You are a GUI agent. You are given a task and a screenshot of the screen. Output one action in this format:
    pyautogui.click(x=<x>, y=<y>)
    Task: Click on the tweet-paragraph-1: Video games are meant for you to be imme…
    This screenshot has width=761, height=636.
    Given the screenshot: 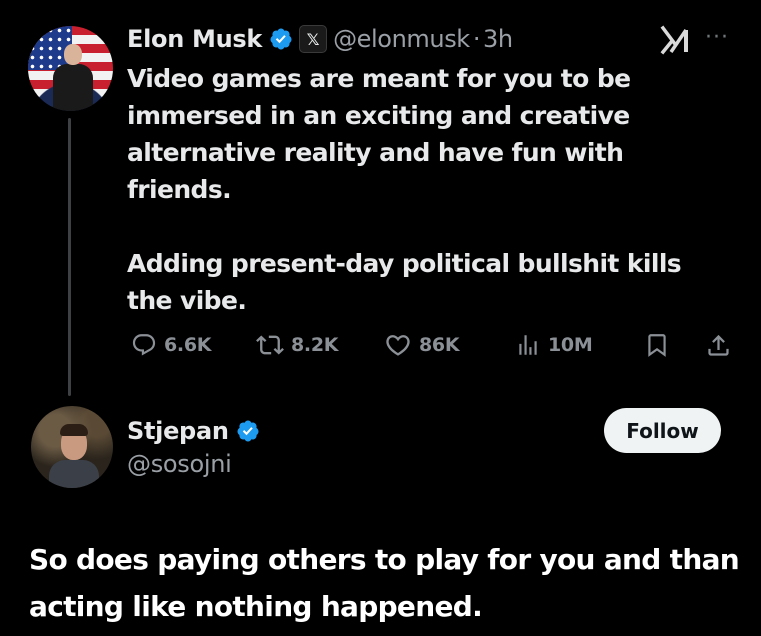 What is the action you would take?
    pyautogui.click(x=379, y=134)
    